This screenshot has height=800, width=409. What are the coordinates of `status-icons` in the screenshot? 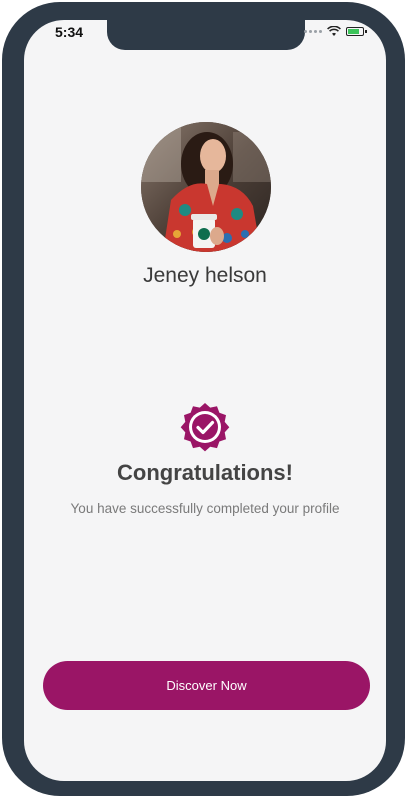 It's located at (335, 31).